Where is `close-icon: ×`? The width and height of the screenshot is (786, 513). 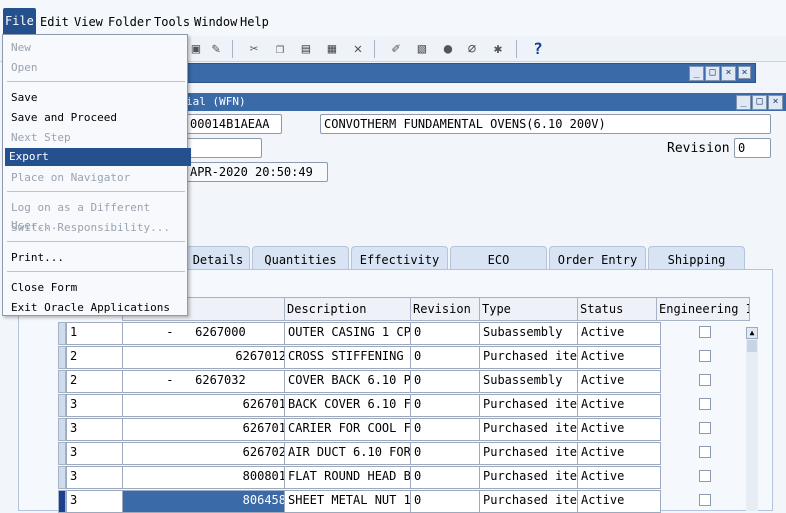 close-icon: × is located at coordinates (728, 73).